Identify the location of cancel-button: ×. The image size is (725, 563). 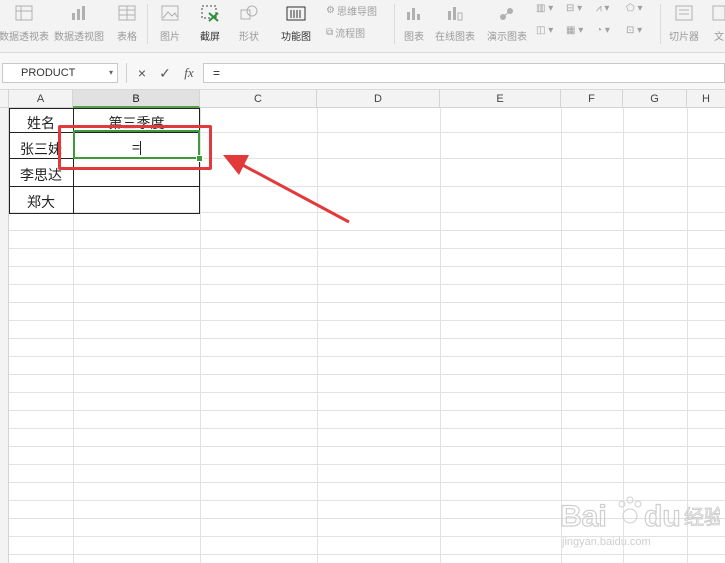
(142, 73).